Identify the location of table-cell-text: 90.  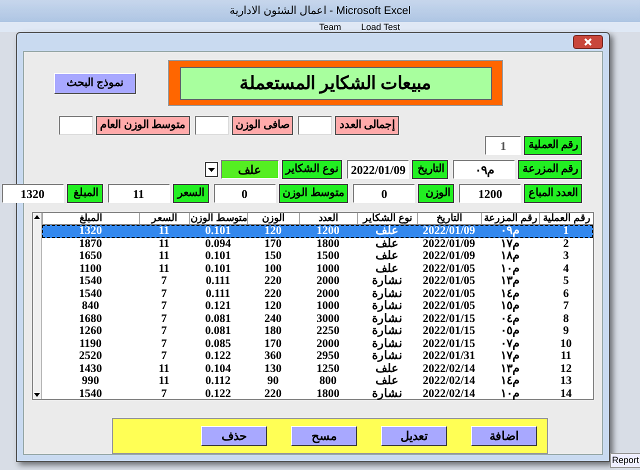
(273, 381).